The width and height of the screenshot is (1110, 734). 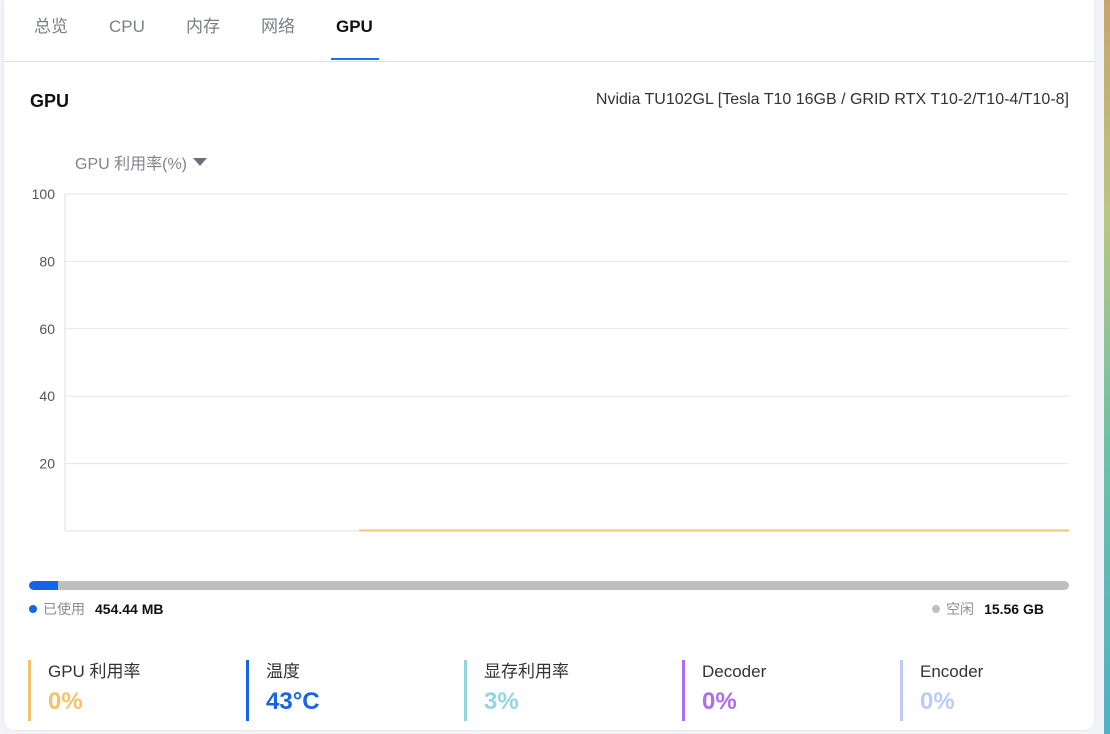 I want to click on stat-decoder: Decoder 0%, so click(x=724, y=690).